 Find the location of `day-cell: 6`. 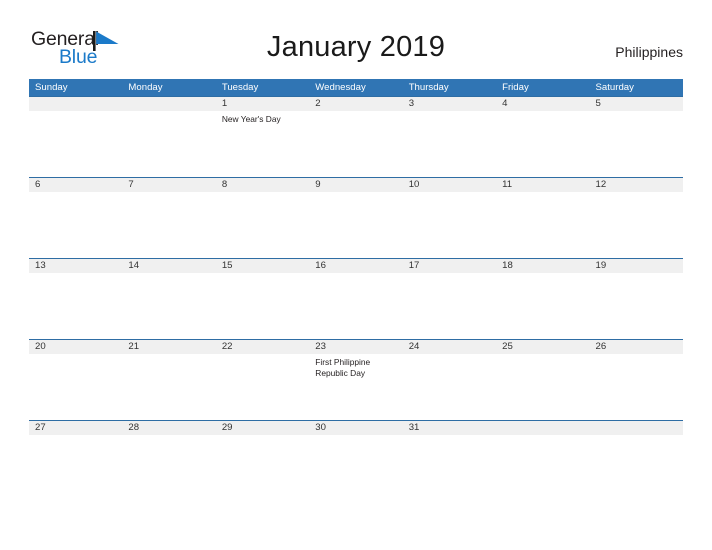

day-cell: 6 is located at coordinates (75, 217).